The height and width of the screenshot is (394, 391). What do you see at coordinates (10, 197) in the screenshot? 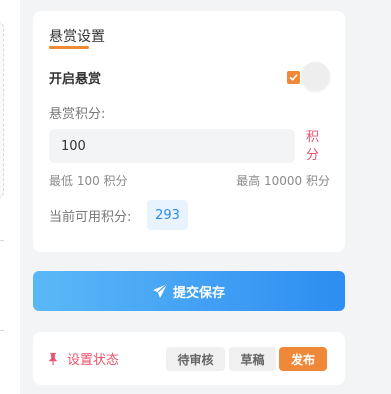
I see `left-panel` at bounding box center [10, 197].